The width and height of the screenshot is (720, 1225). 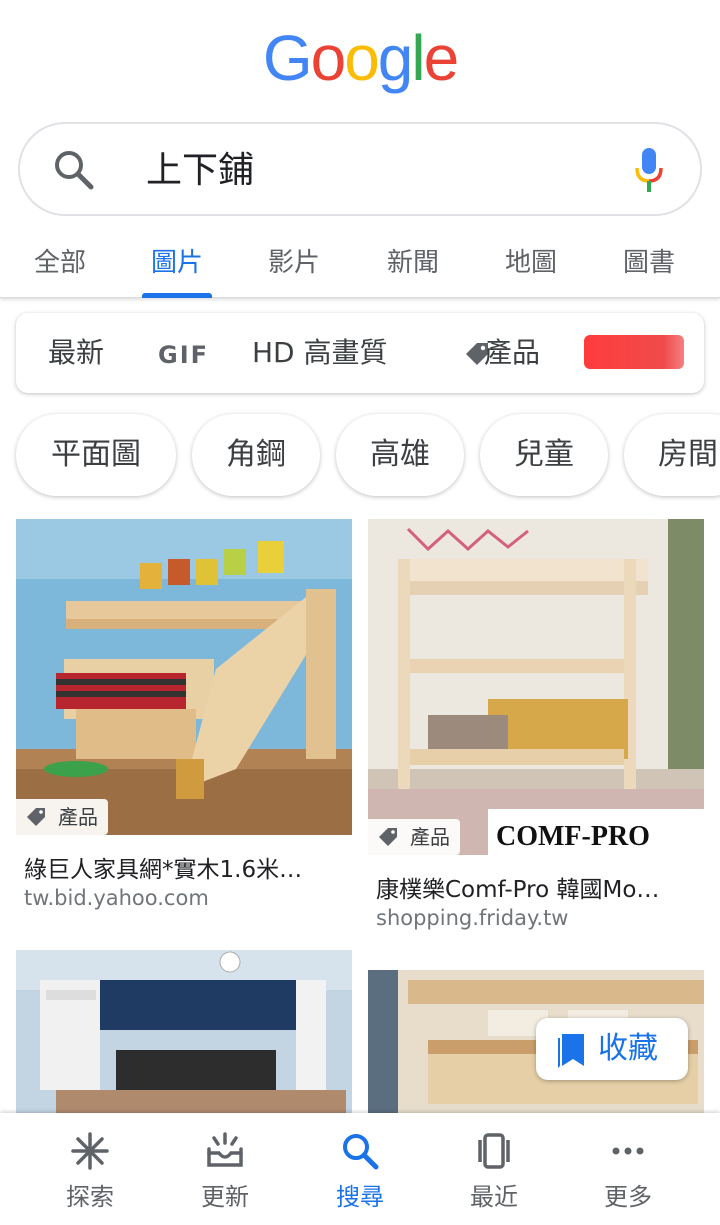 What do you see at coordinates (225, 1197) in the screenshot?
I see `nav-updates-label: 更新` at bounding box center [225, 1197].